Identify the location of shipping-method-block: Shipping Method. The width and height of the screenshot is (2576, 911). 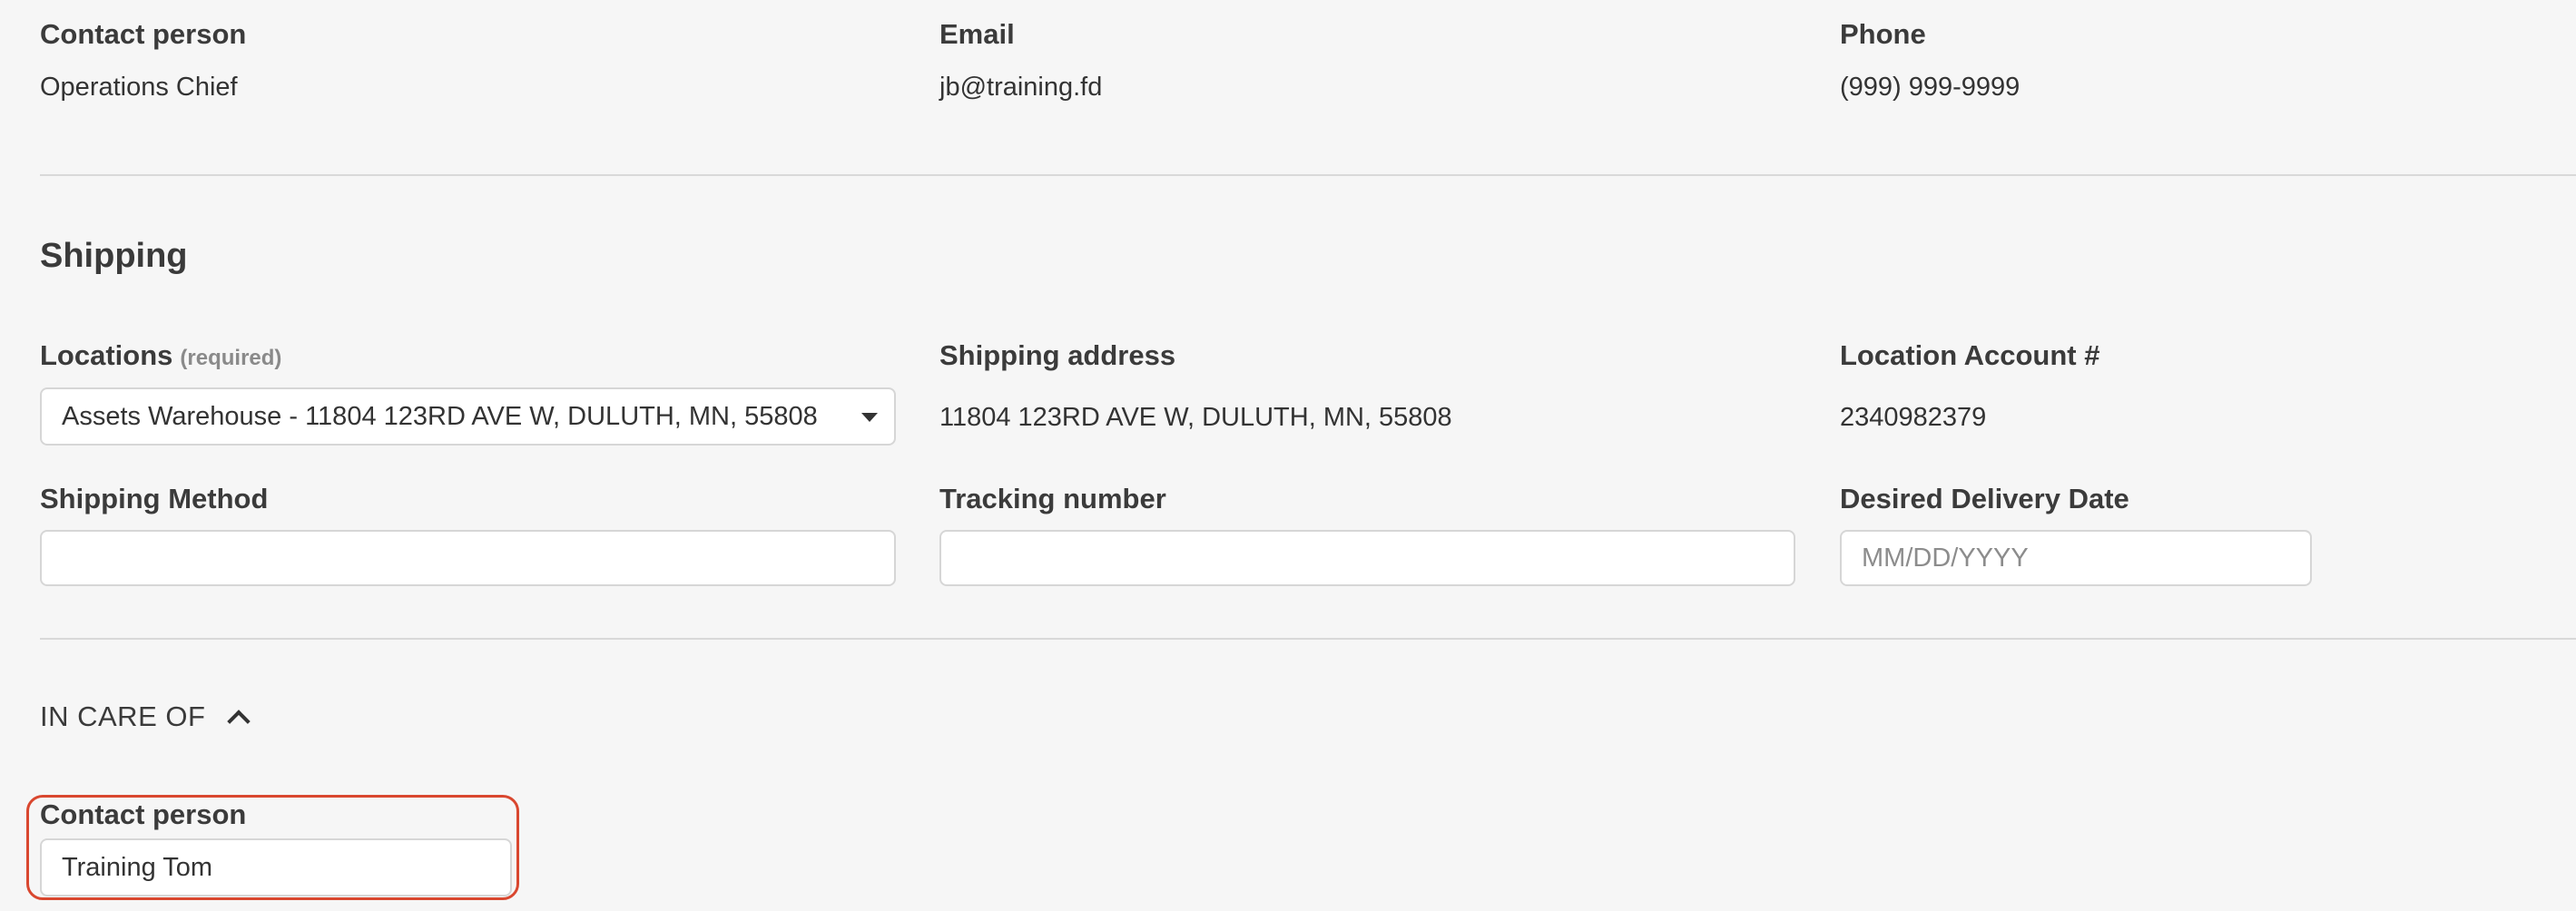
(468, 533).